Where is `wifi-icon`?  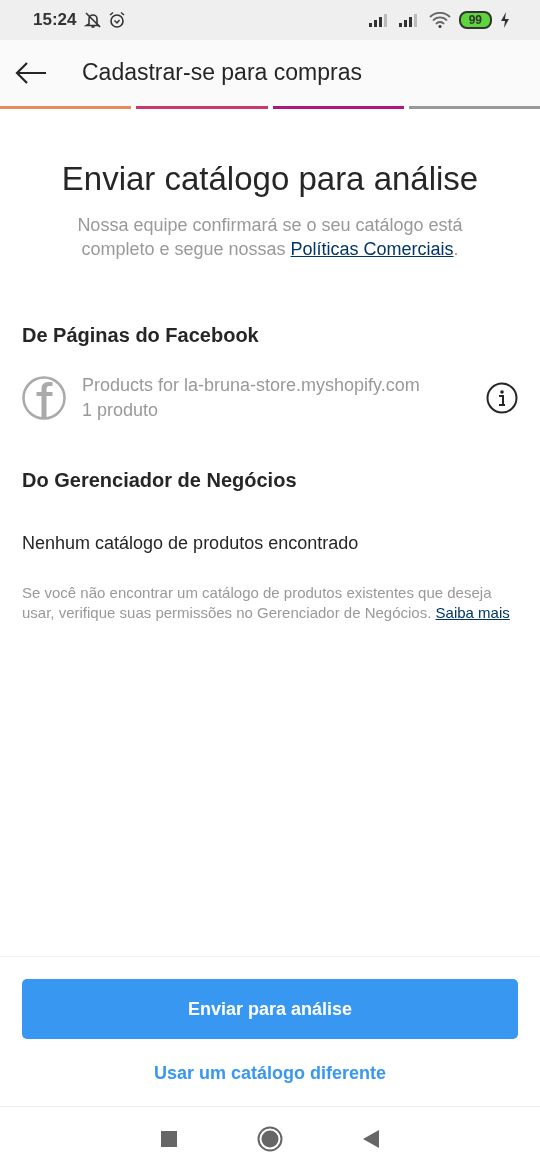
wifi-icon is located at coordinates (439, 20).